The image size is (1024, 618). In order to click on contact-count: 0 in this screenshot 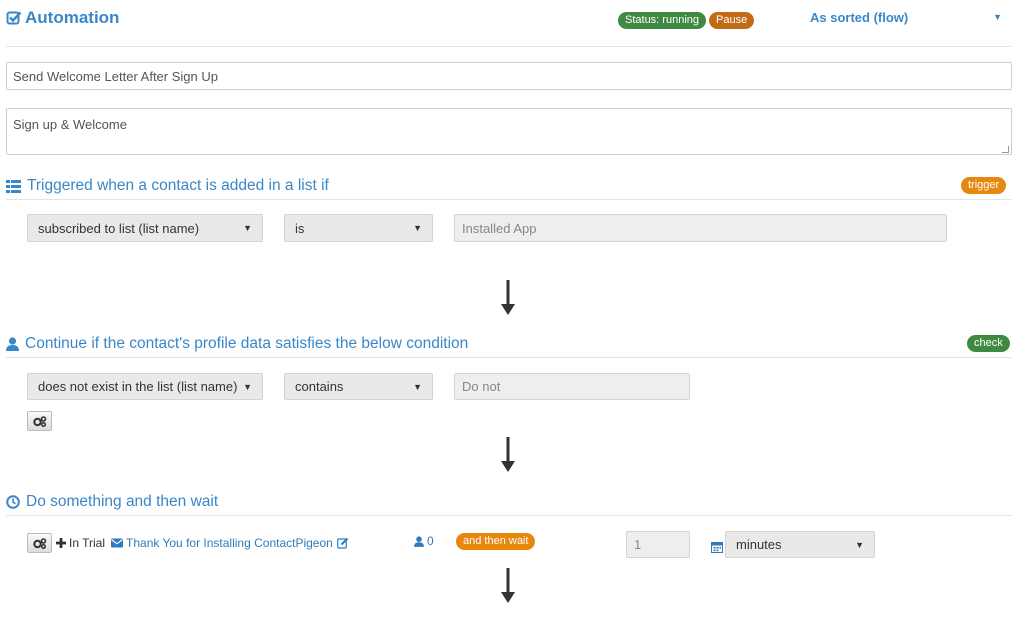, I will do `click(424, 541)`.